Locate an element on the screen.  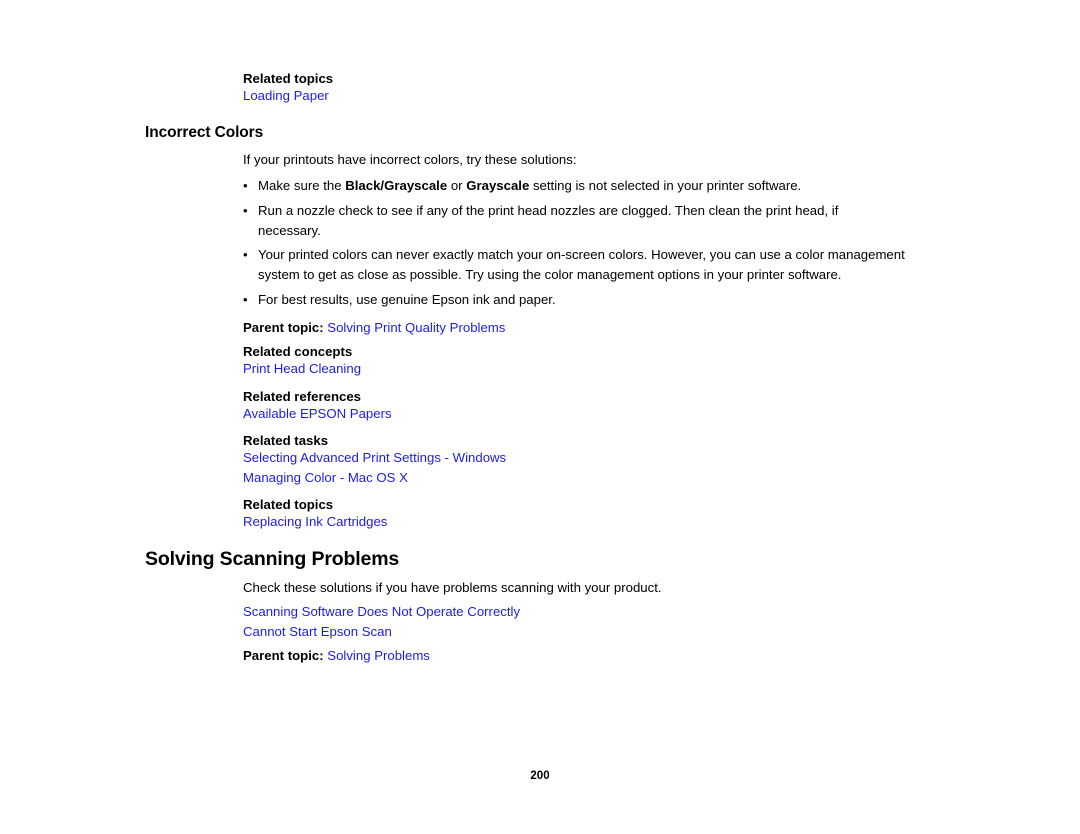
link-managing-color-mac-os-x: Managing Color - Mac OS X is located at coordinates (661, 478).